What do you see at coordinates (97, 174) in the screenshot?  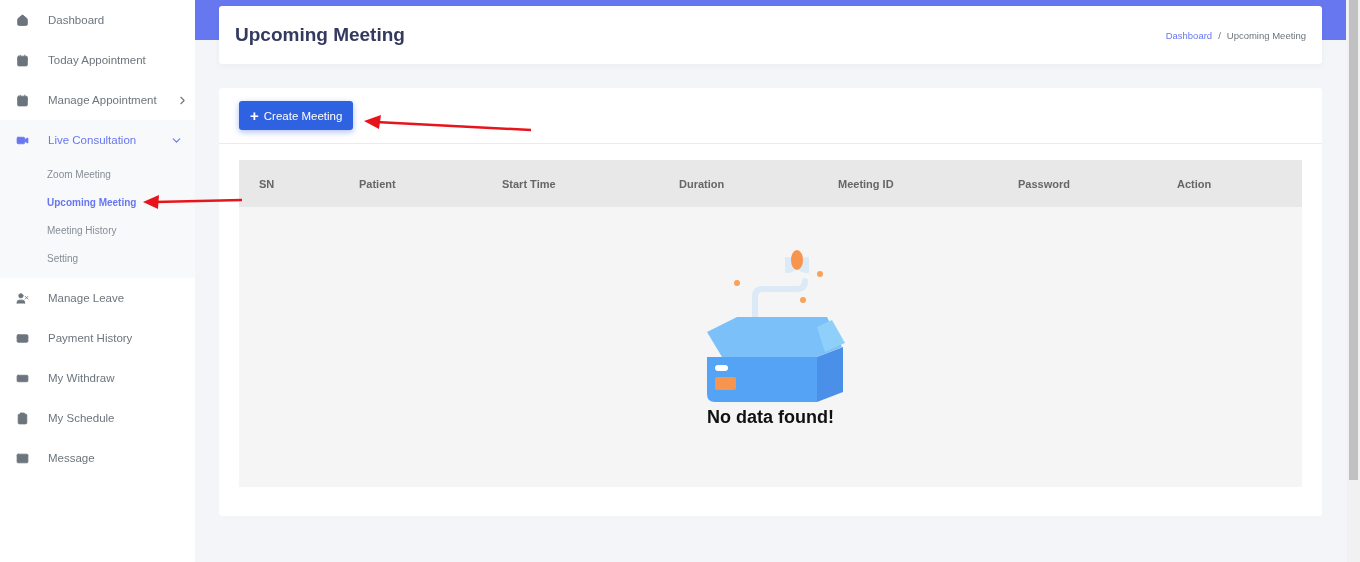 I see `submenu-item: Zoom Meeting` at bounding box center [97, 174].